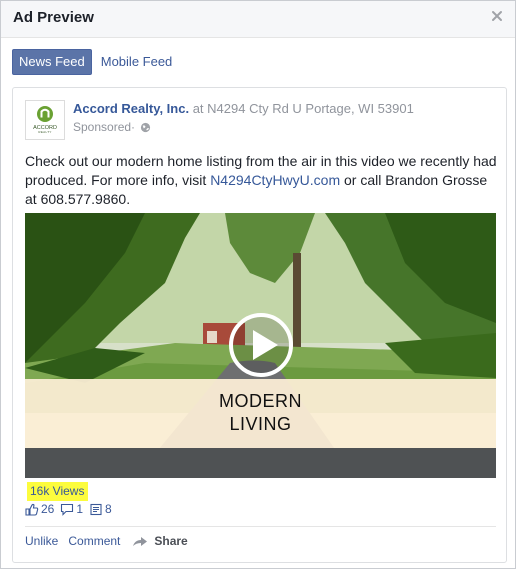 This screenshot has height=569, width=516. Describe the element at coordinates (96, 509) in the screenshot. I see `share-count-icon` at that location.